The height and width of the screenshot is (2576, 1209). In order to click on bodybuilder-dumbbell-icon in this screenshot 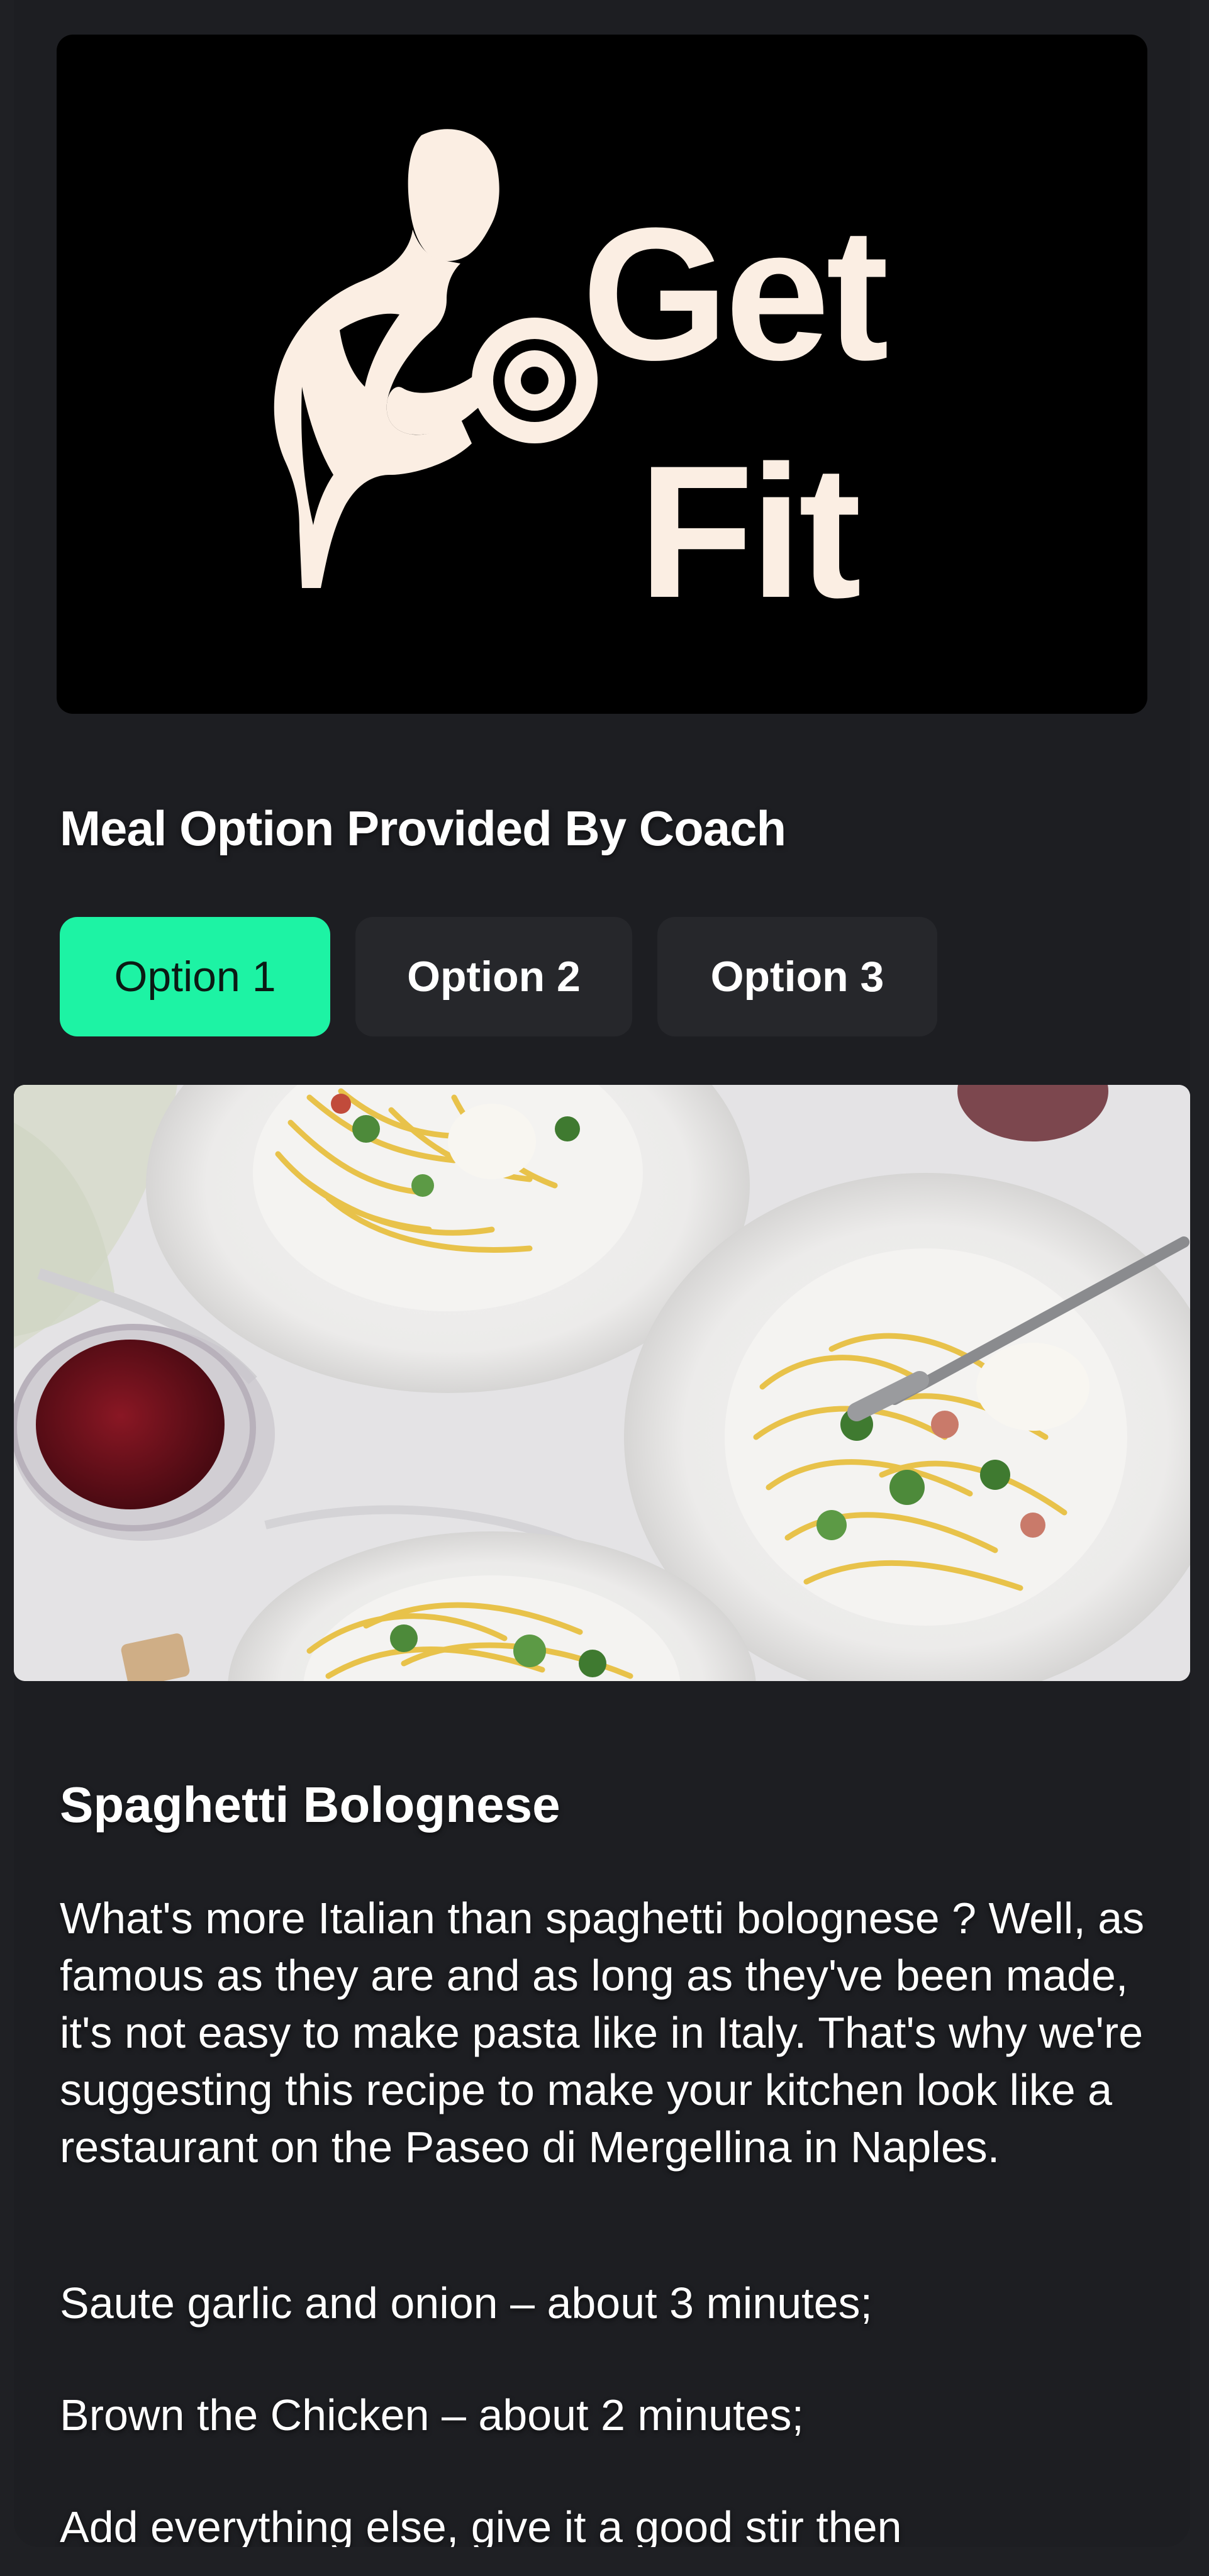, I will do `click(436, 358)`.